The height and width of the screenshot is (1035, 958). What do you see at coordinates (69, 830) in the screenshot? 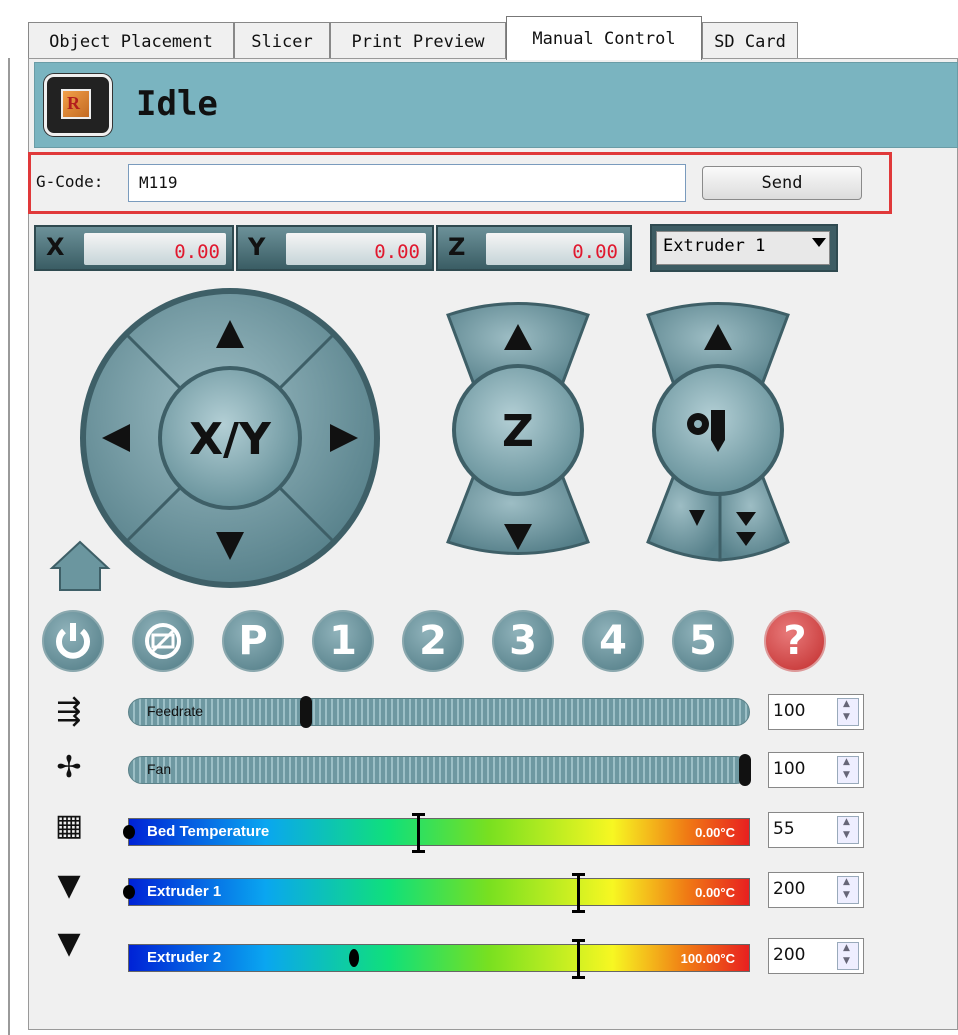
I see `bed-heater-off-icon: ▦` at bounding box center [69, 830].